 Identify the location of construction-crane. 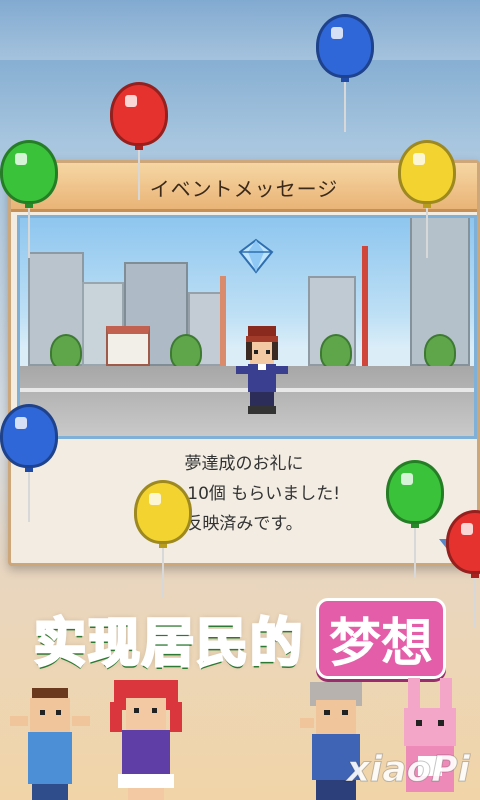
(365, 306).